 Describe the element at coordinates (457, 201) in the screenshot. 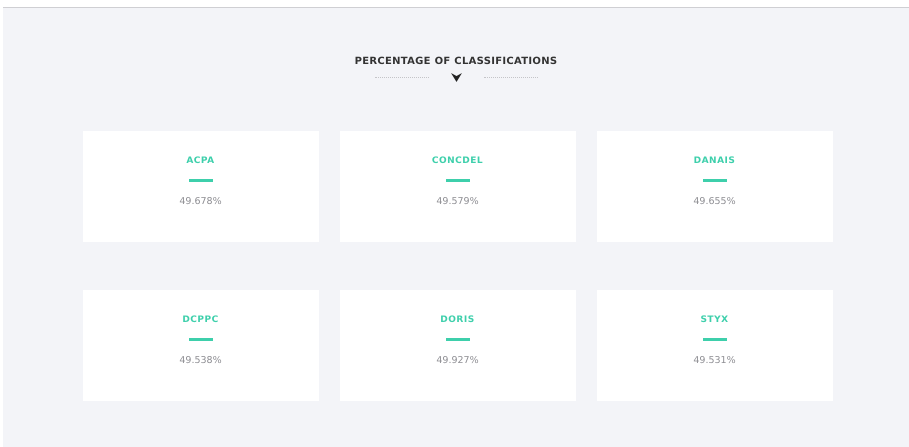

I see `percentage-value: 49.579%` at that location.